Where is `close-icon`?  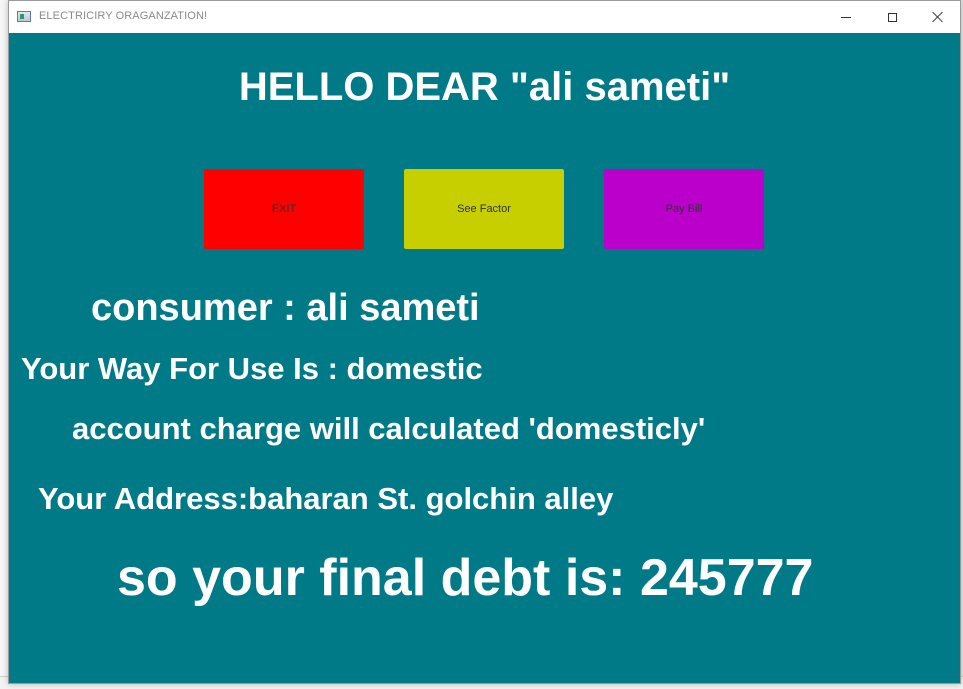
close-icon is located at coordinates (938, 17).